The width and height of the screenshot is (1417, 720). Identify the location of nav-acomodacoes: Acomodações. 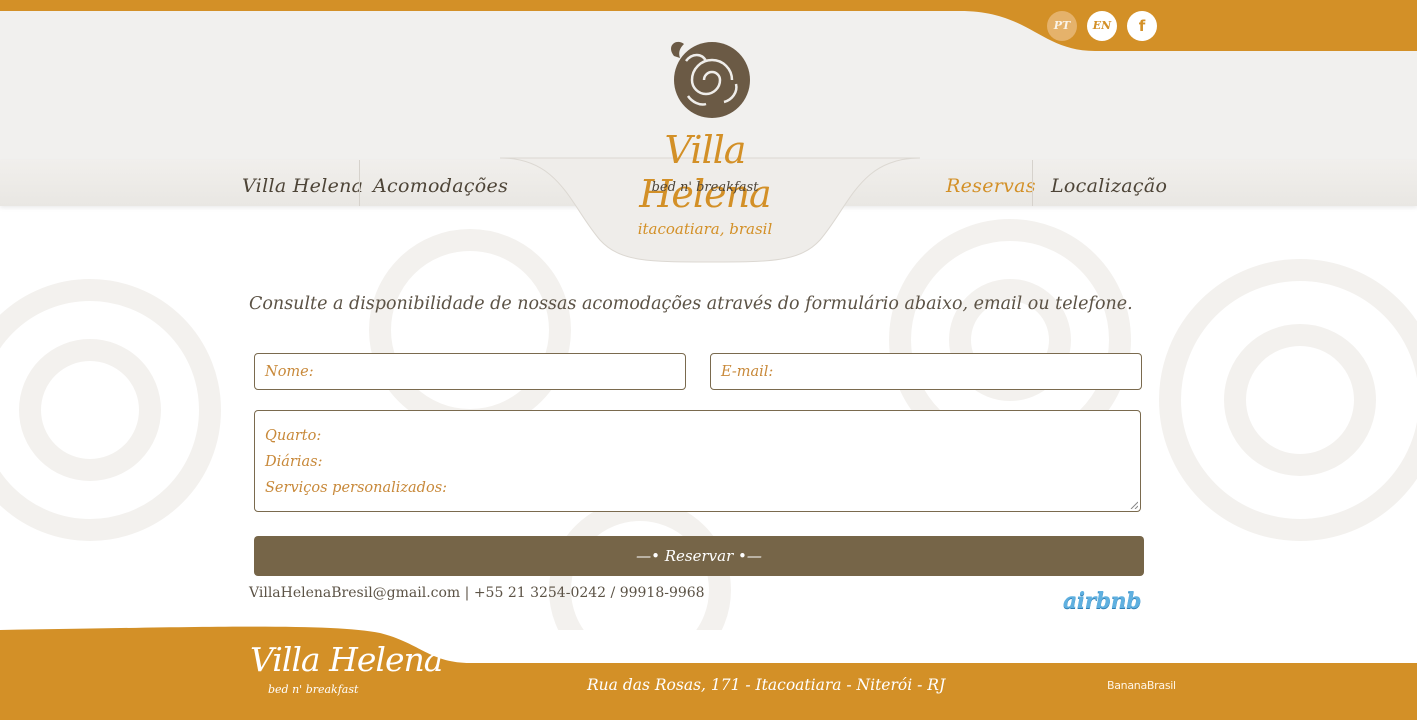
(440, 183).